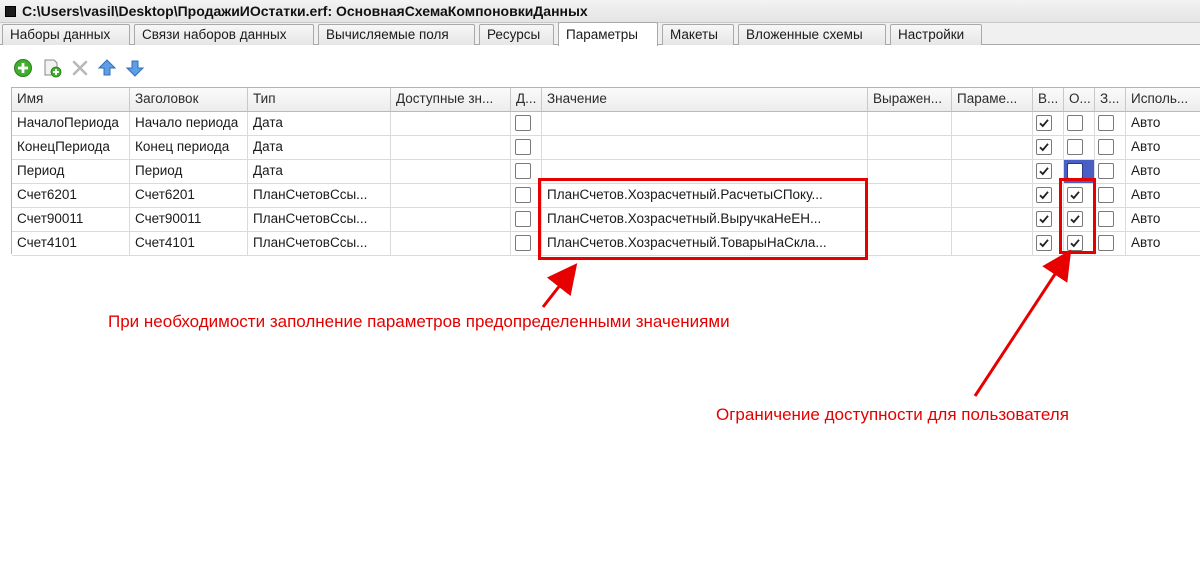 The width and height of the screenshot is (1200, 574). What do you see at coordinates (892, 414) in the screenshot?
I see `annotation-restriction-note: Ограничение доступности для пользователя` at bounding box center [892, 414].